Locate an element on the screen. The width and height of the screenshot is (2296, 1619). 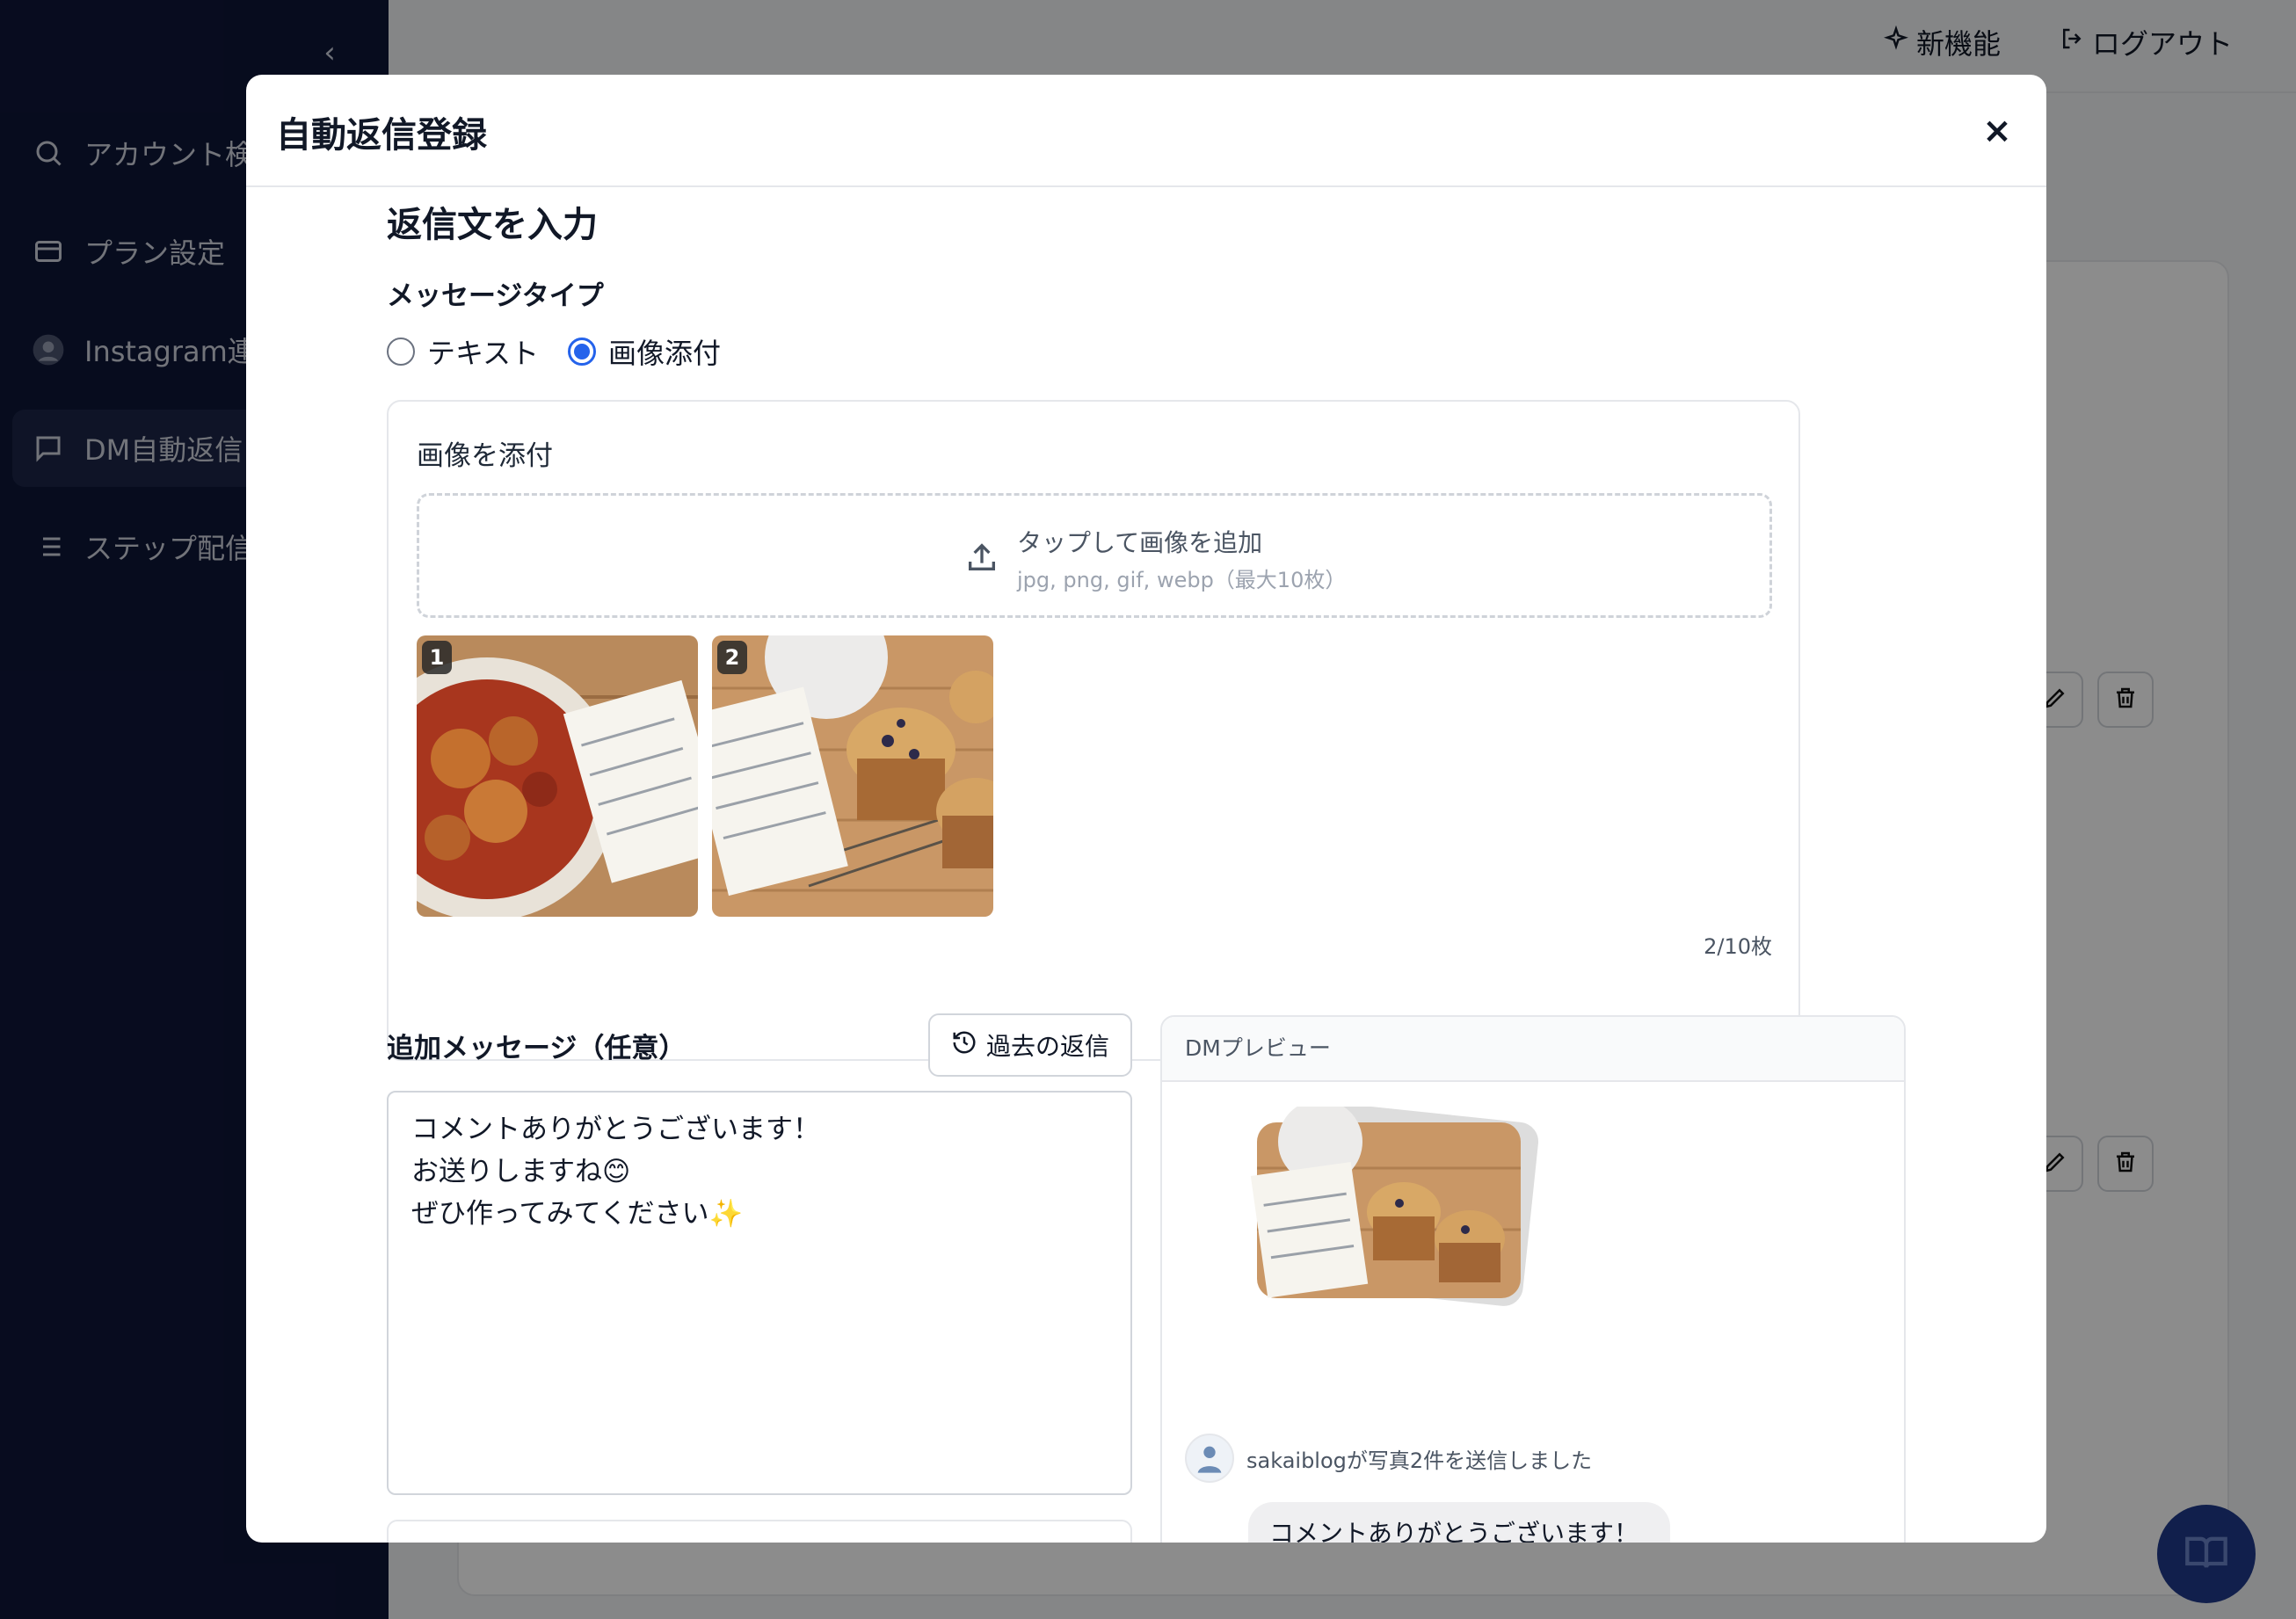
modal-title: 自動返信登録 is located at coordinates (381, 135).